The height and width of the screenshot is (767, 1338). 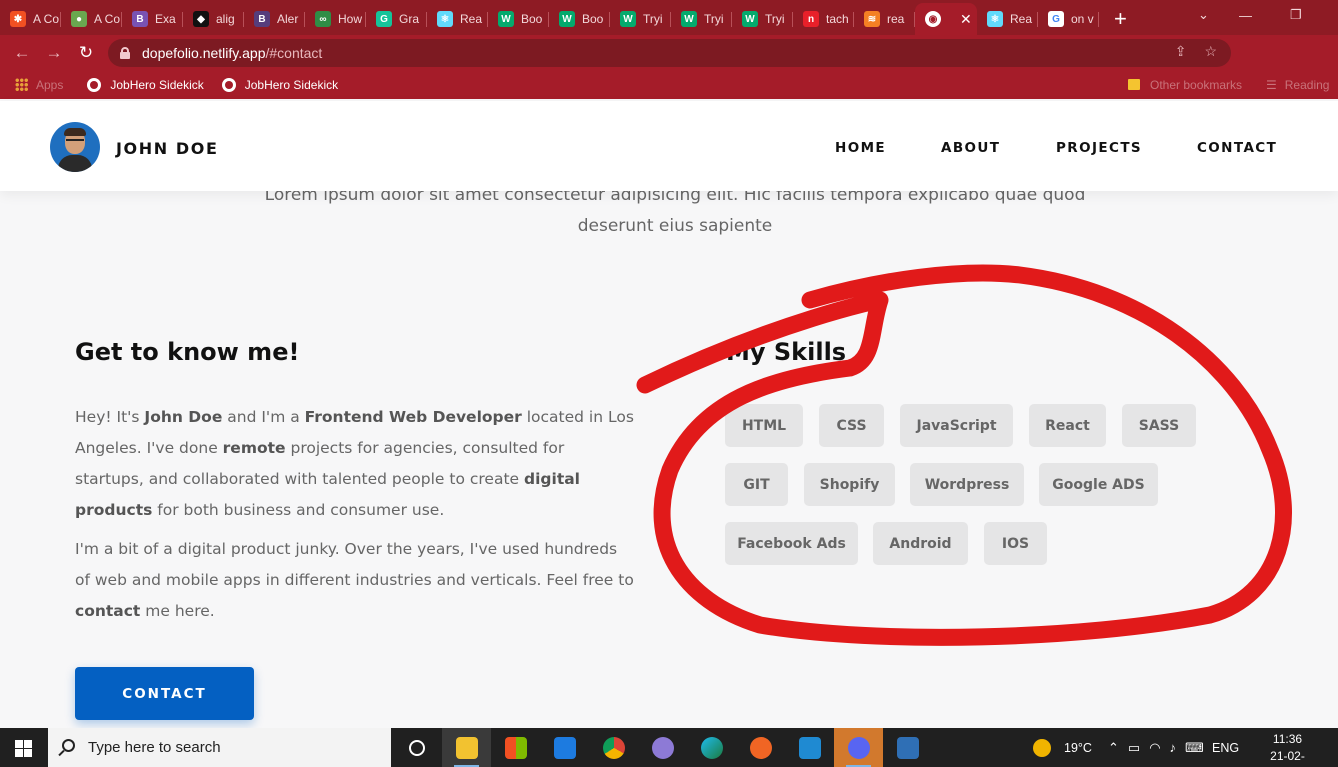 I want to click on temperature: 19°C, so click(x=1078, y=747).